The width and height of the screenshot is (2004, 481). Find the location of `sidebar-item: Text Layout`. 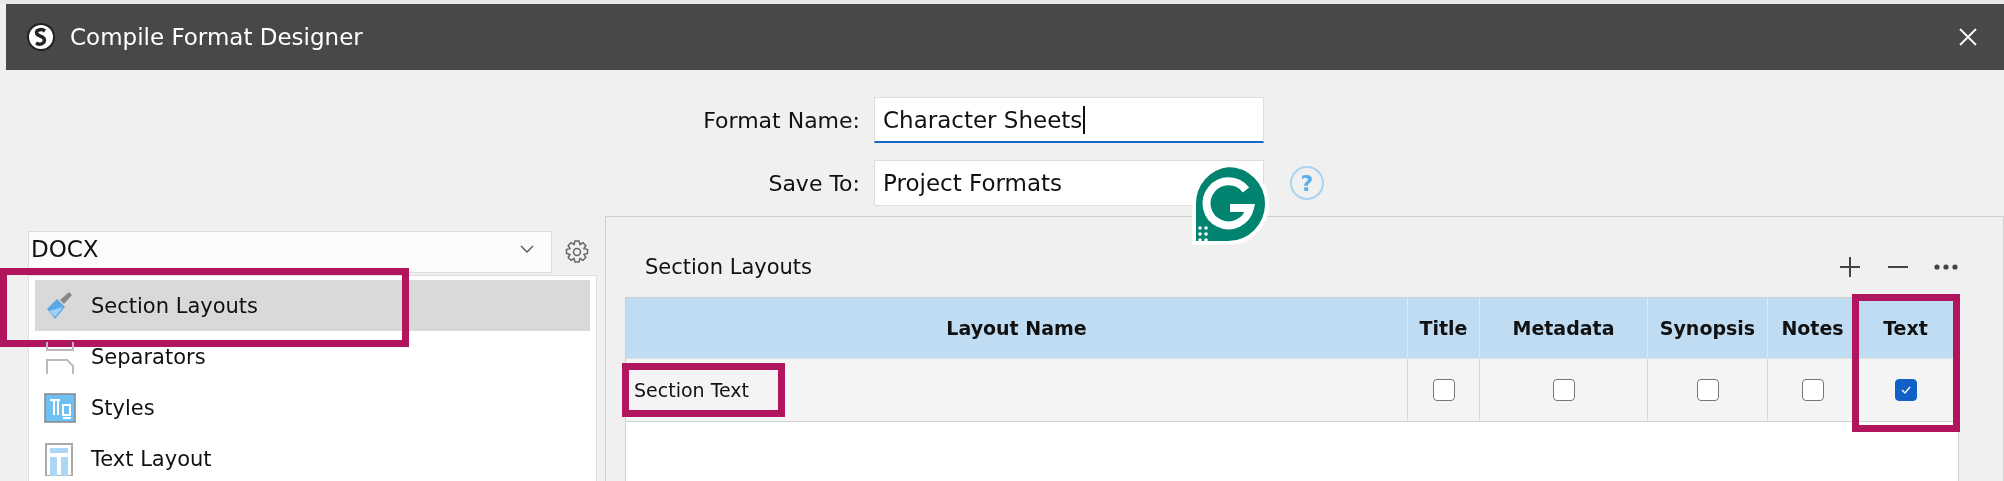

sidebar-item: Text Layout is located at coordinates (312, 457).